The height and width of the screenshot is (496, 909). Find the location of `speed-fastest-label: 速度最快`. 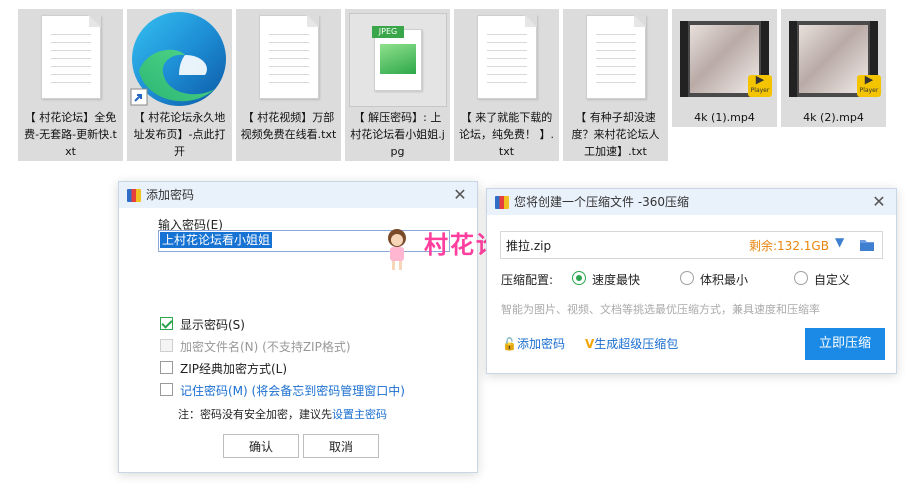

speed-fastest-label: 速度最快 is located at coordinates (616, 280).